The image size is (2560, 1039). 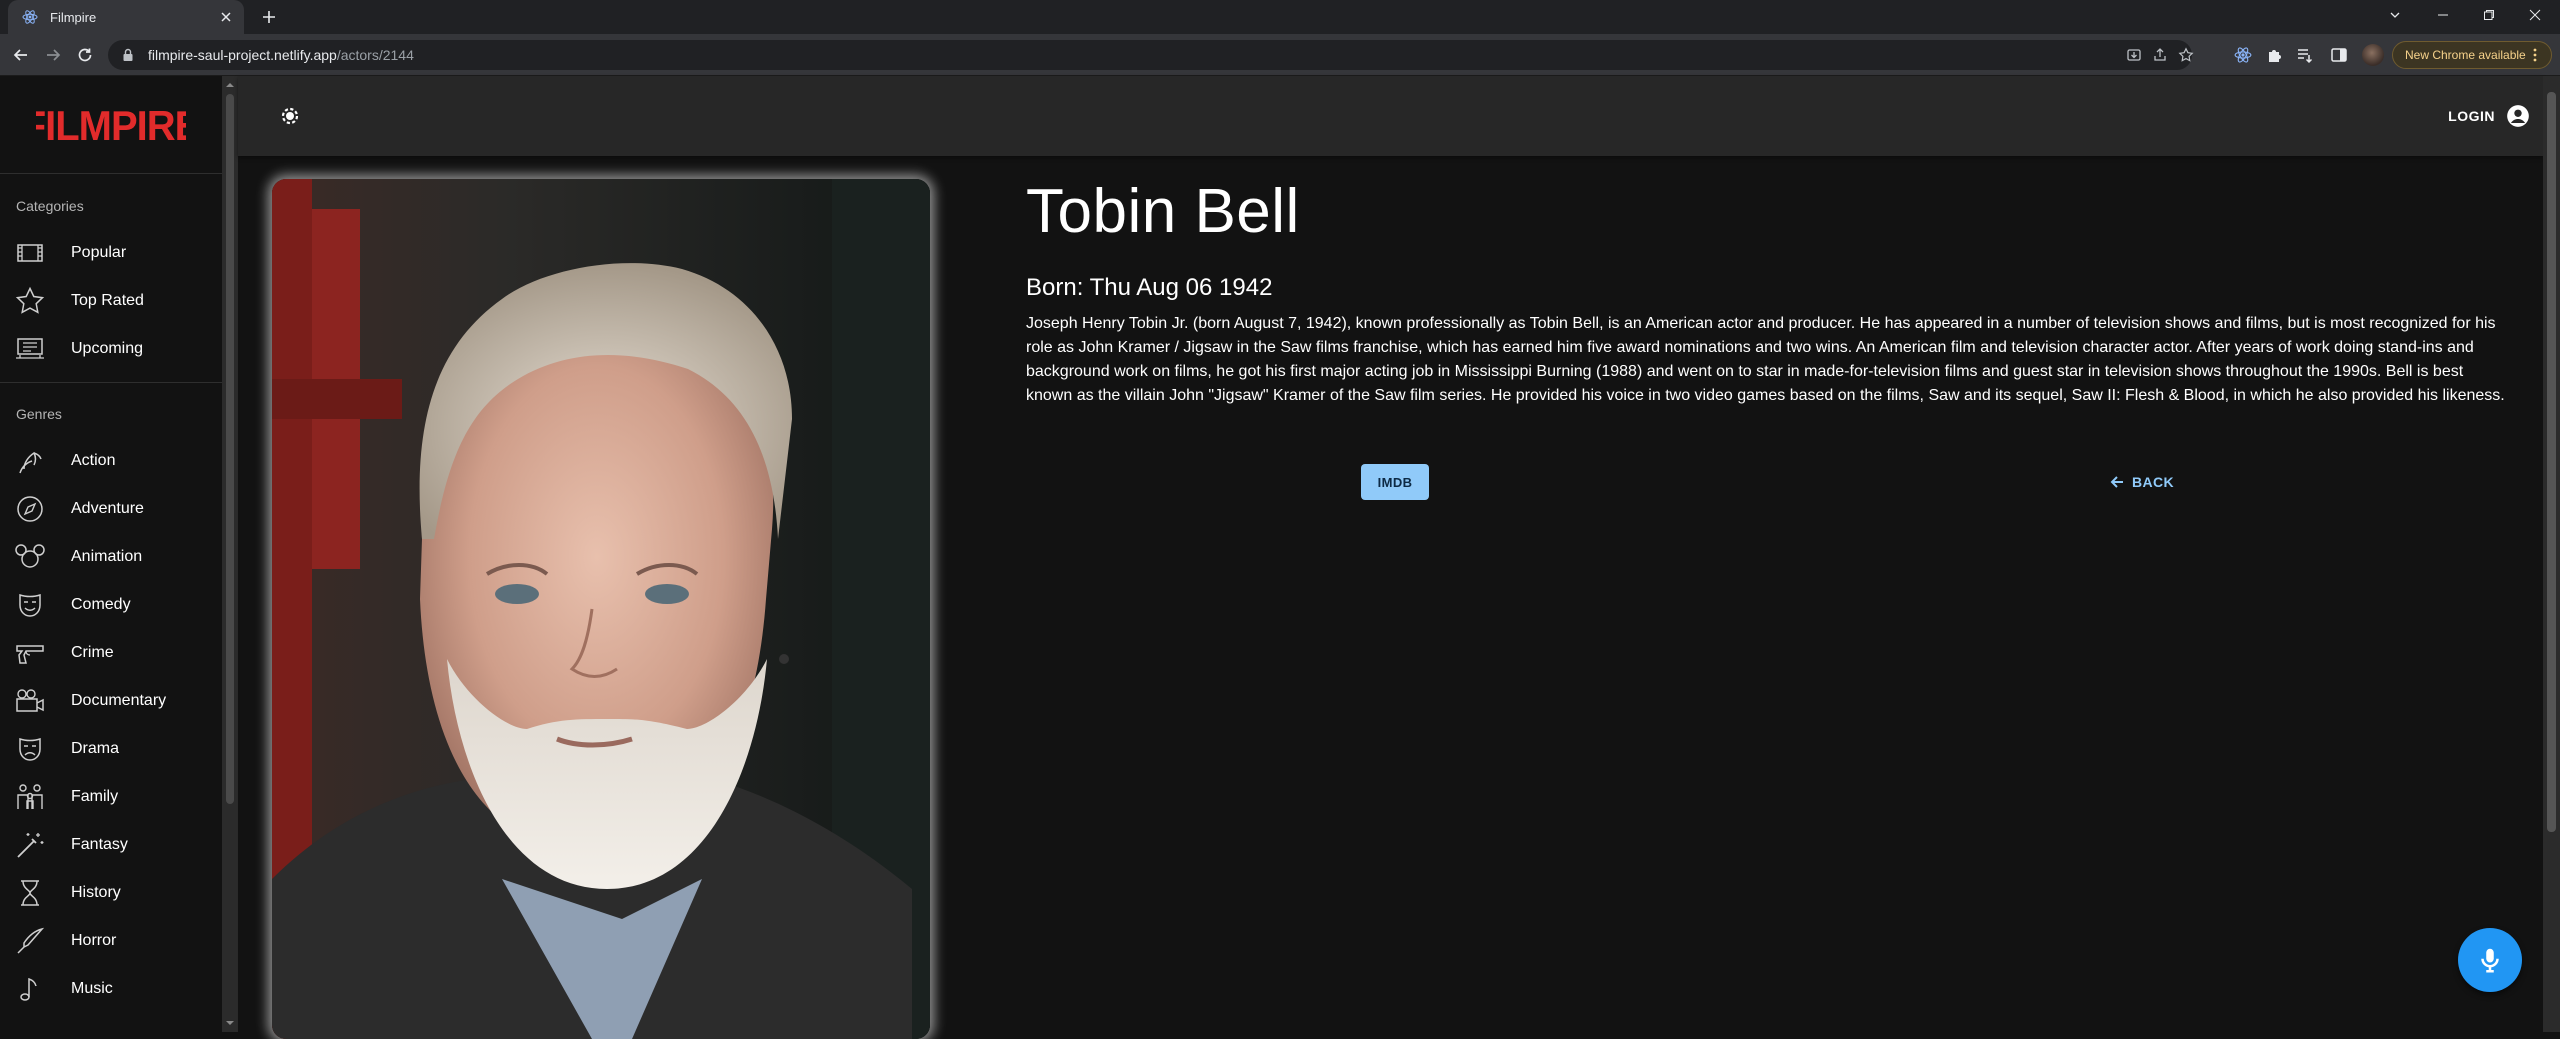 I want to click on genres-title: Genres, so click(x=39, y=414).